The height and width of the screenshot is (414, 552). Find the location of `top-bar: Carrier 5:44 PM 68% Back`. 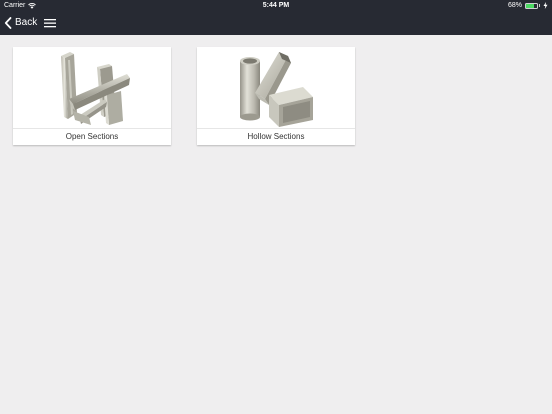

top-bar: Carrier 5:44 PM 68% Back is located at coordinates (276, 17).